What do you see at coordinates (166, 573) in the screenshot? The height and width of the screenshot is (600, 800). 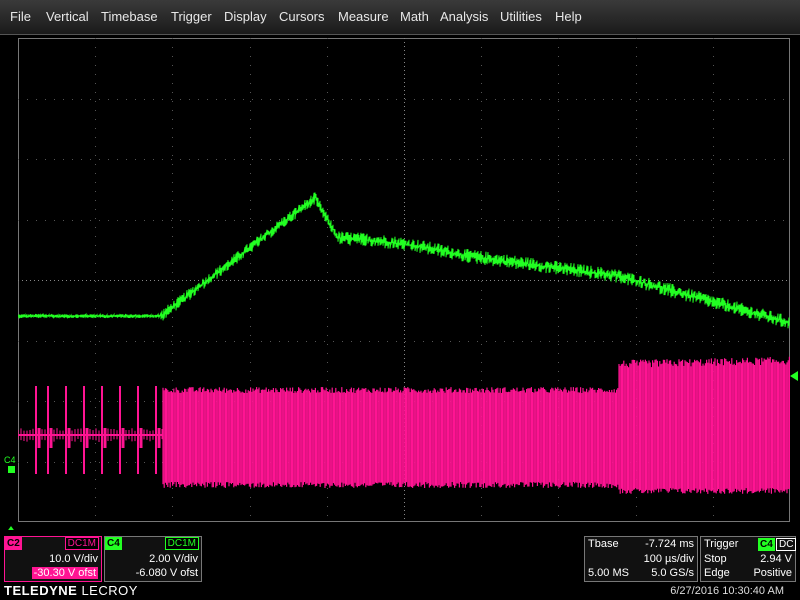 I see `c4-offset: -6.080 V ofst` at bounding box center [166, 573].